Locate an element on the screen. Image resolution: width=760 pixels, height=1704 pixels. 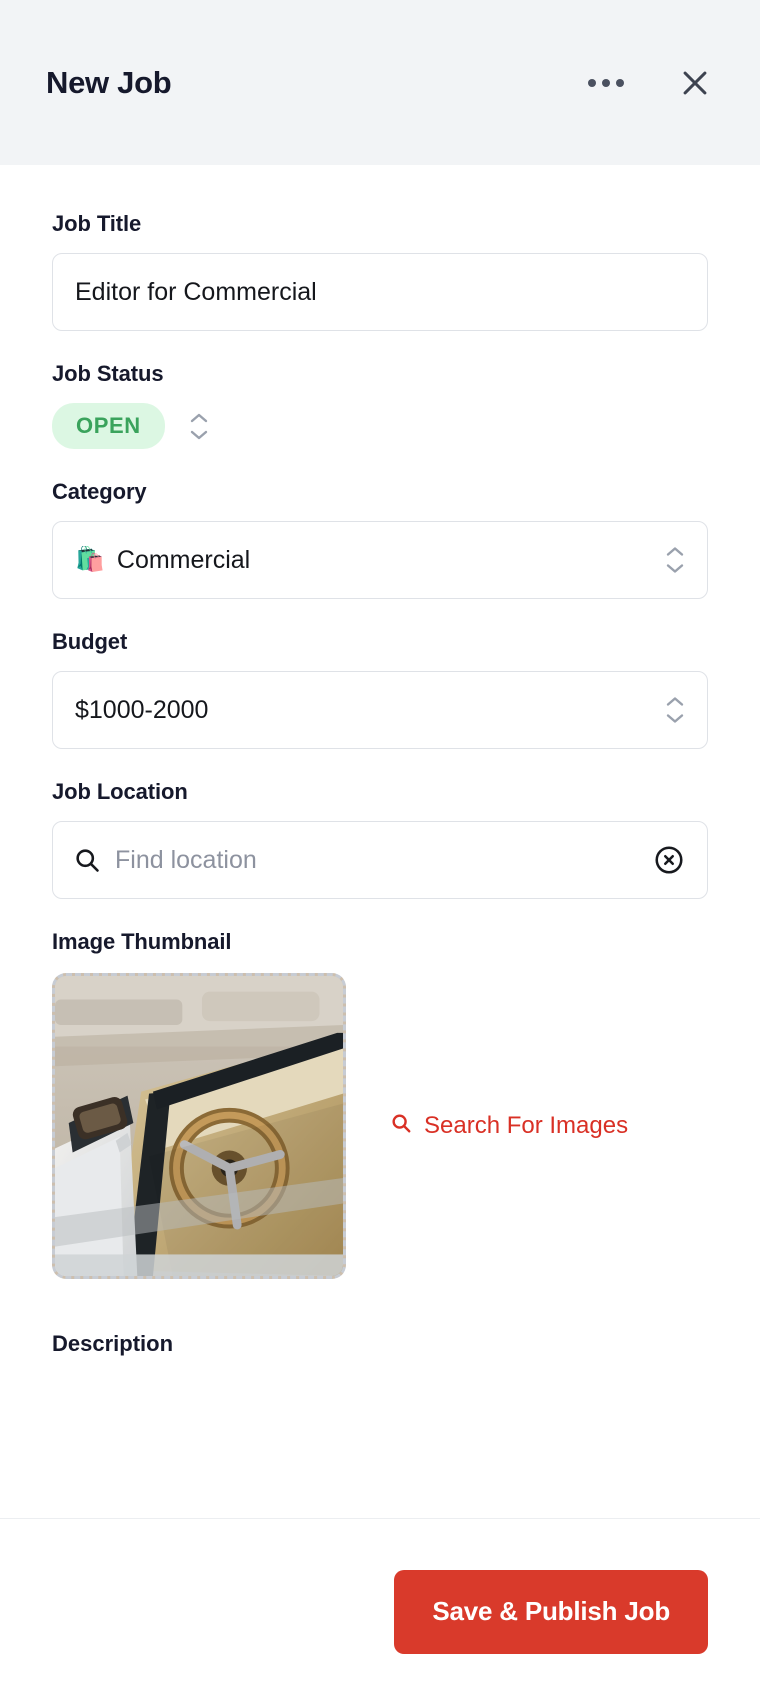
field-job-title: Job Title is located at coordinates (380, 271).